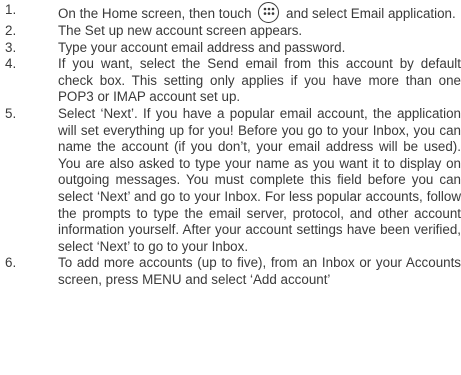 This screenshot has height=375, width=461. Describe the element at coordinates (180, 30) in the screenshot. I see `step-text: The Set up new account screen appears.` at that location.